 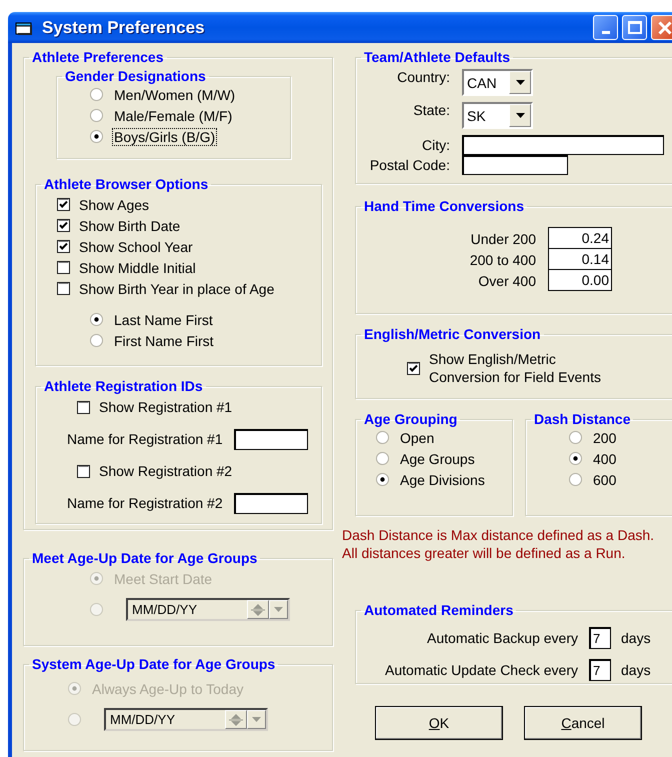 What do you see at coordinates (606, 32) in the screenshot?
I see `minimize-icon` at bounding box center [606, 32].